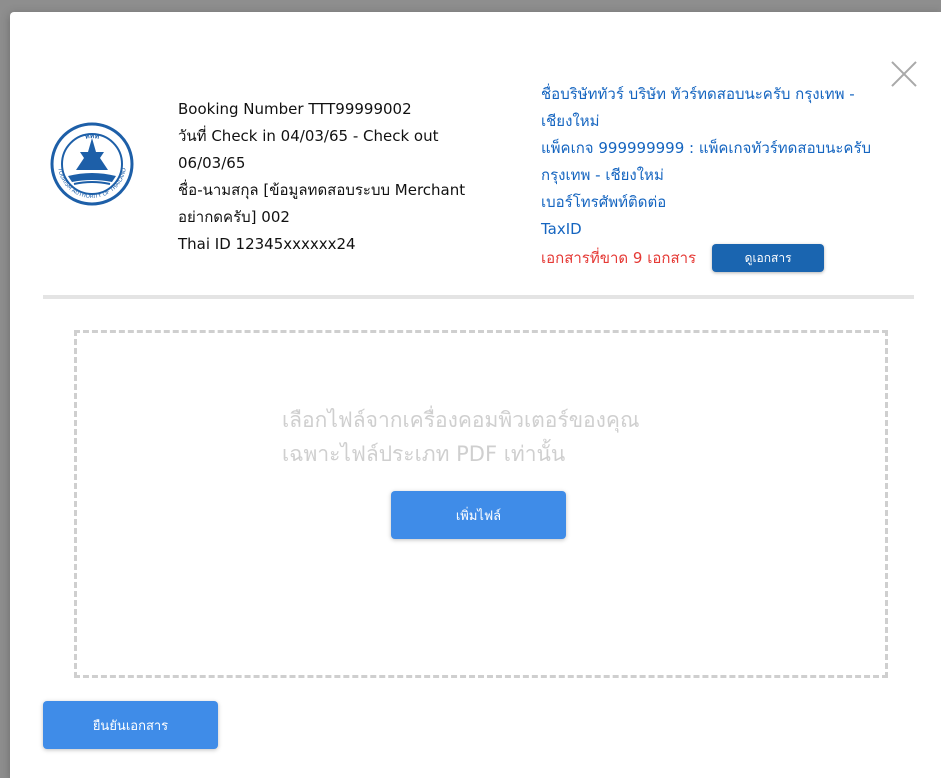 This screenshot has height=778, width=941. What do you see at coordinates (322, 190) in the screenshot?
I see `customer-name-line1: ชื่อ-นามสกุล [ข้อมูลทดสอบระบบ Merchant` at bounding box center [322, 190].